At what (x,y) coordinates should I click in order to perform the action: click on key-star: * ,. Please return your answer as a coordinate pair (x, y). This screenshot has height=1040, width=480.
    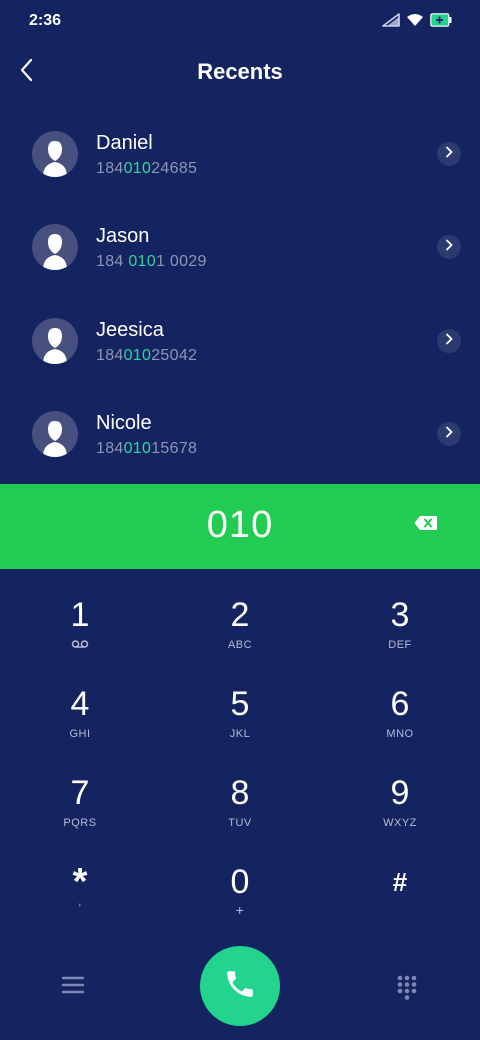
    Looking at the image, I should click on (80, 882).